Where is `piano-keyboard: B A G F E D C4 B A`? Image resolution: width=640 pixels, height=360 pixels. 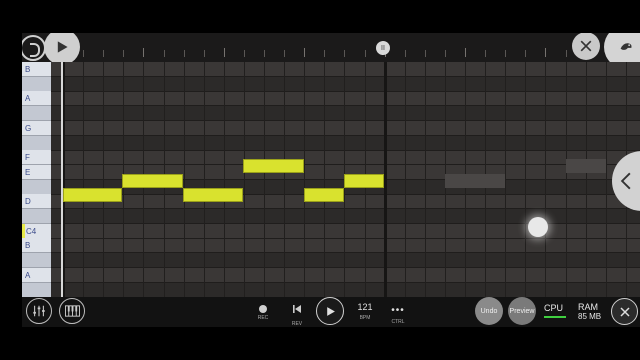
piano-keyboard: B A G F E D C4 B A is located at coordinates (36, 180).